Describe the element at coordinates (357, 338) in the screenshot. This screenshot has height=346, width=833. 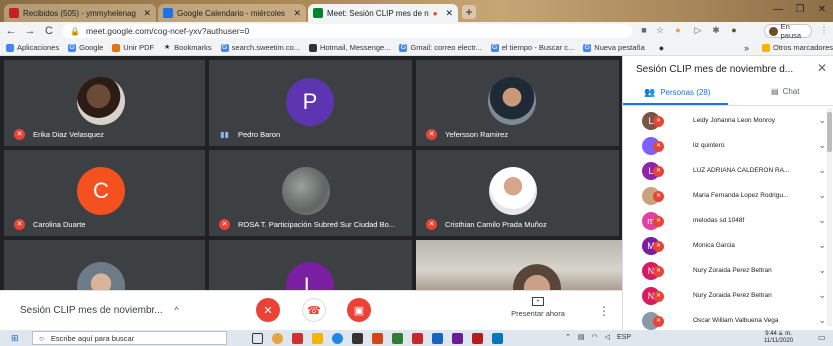
I see `store-icon` at that location.